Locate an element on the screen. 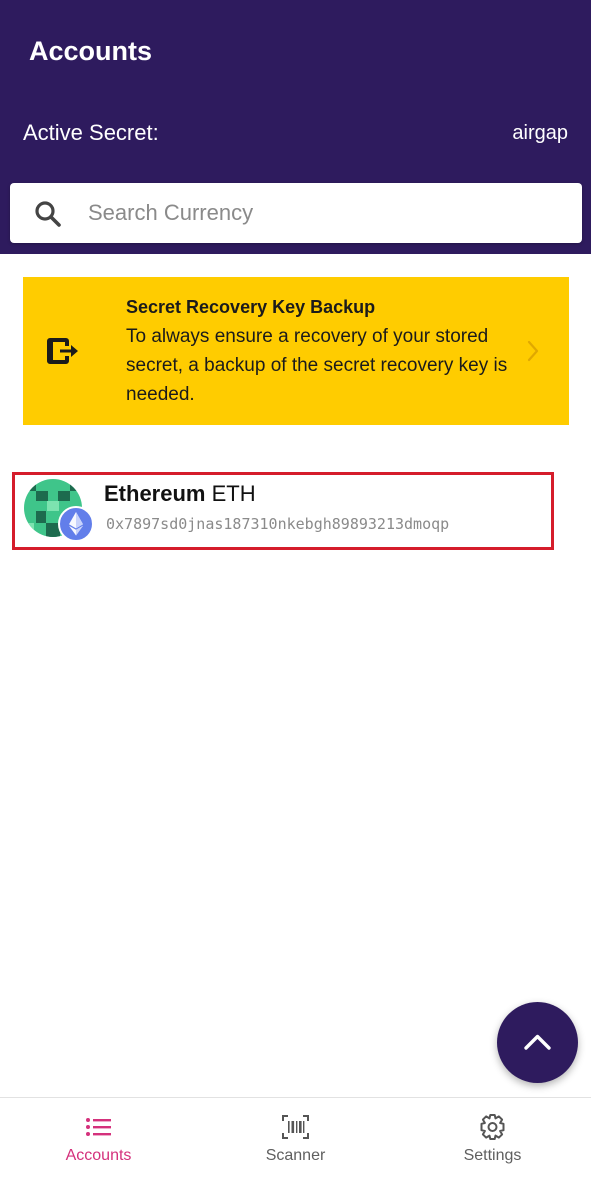 Image resolution: width=591 pixels, height=1179 pixels. scroll-up-button is located at coordinates (537, 1042).